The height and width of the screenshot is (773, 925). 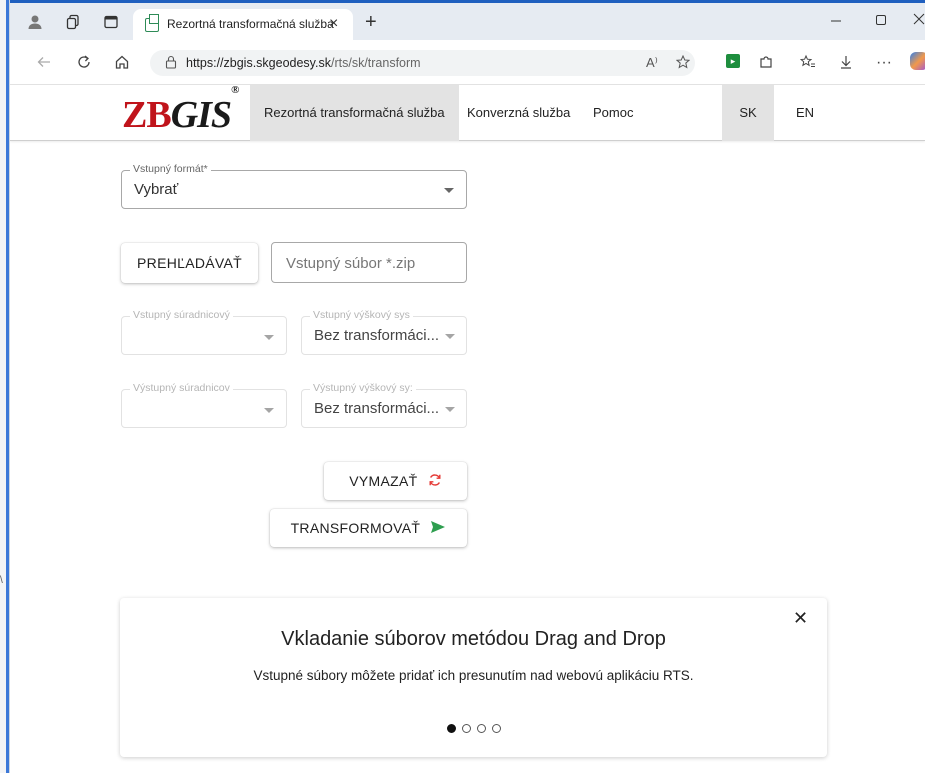 I want to click on logo-zb: ZB, so click(x=147, y=115).